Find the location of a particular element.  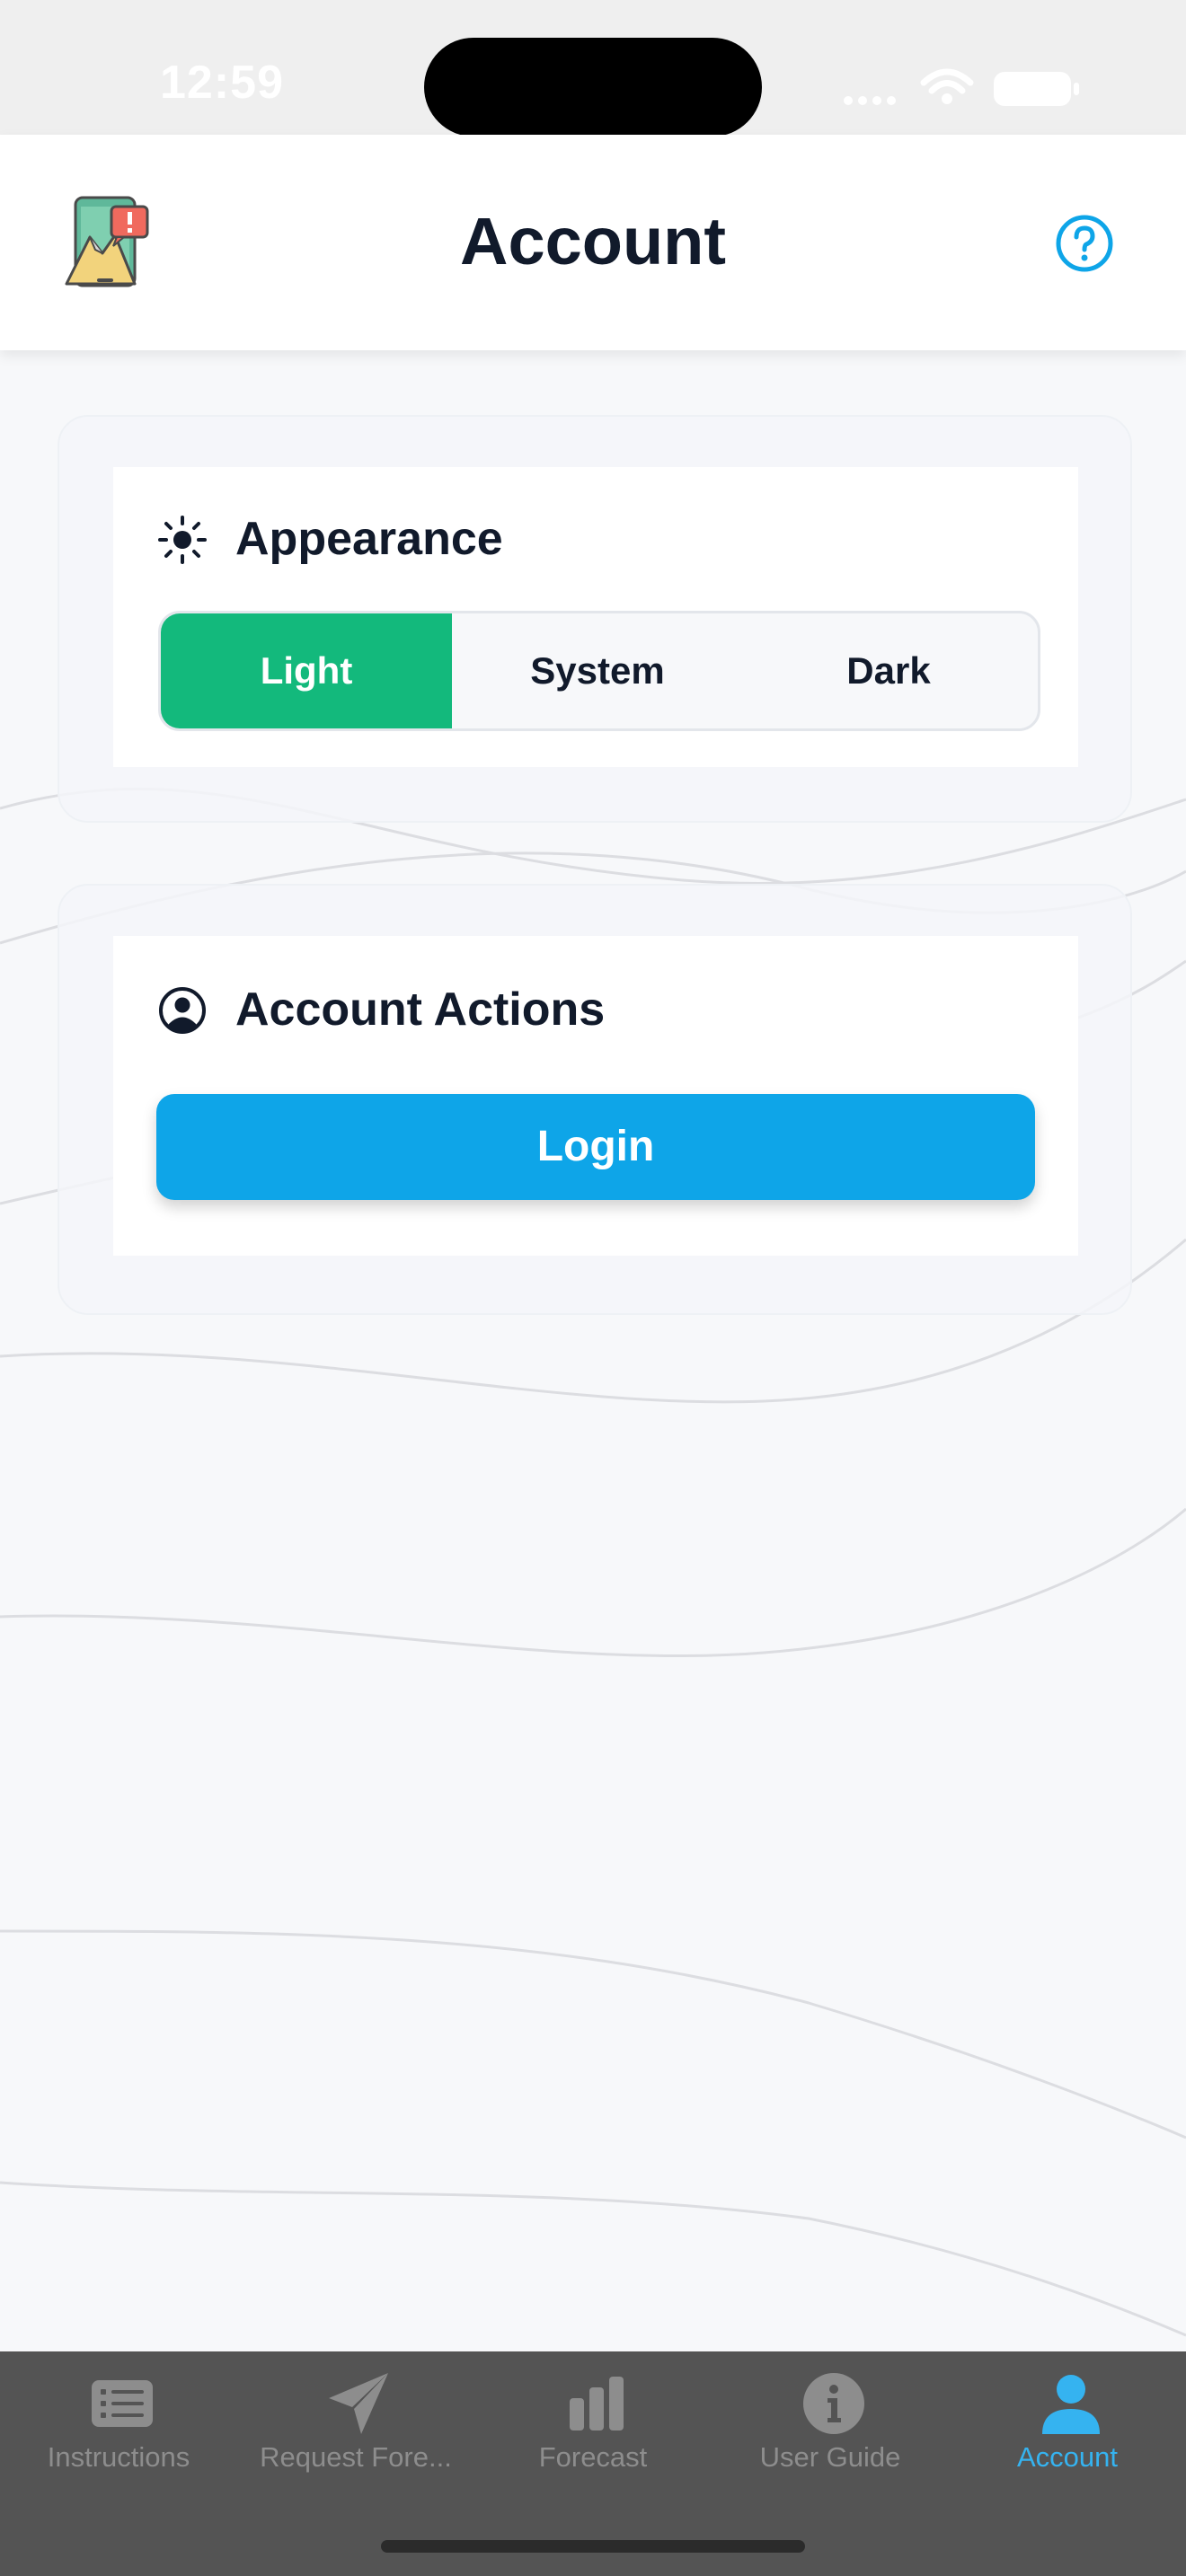

account-actions-card-body: Account Actions Login is located at coordinates (595, 1096).